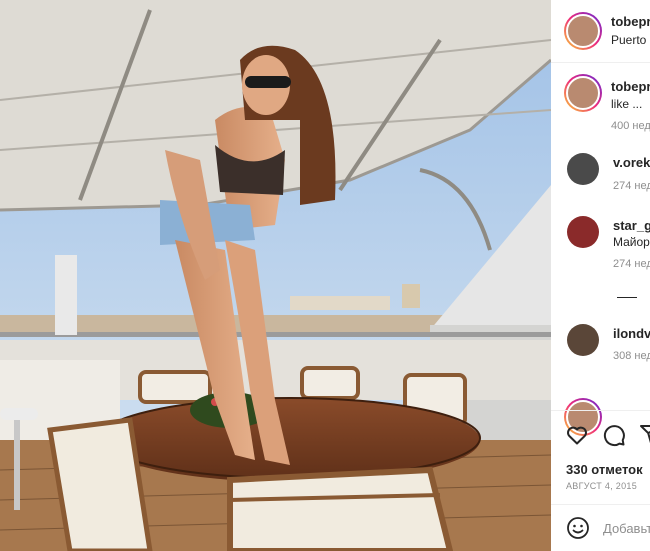 The width and height of the screenshot is (650, 551). I want to click on author-avatar, so click(583, 31).